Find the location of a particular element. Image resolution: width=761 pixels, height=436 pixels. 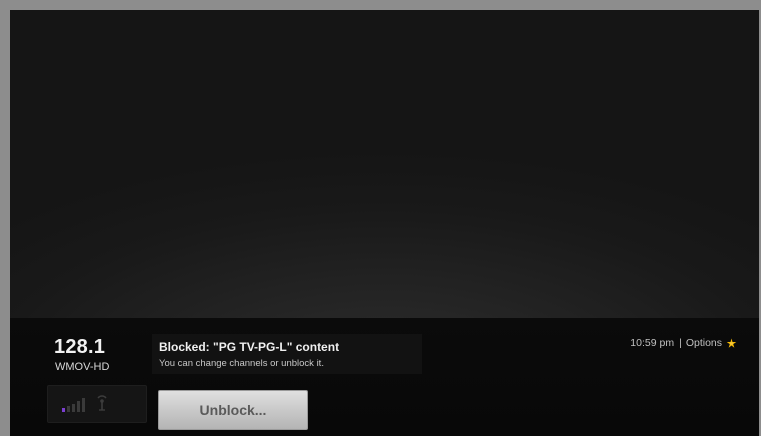

blocked-title: Blocked: "PG TV-PG-L" content is located at coordinates (249, 347).